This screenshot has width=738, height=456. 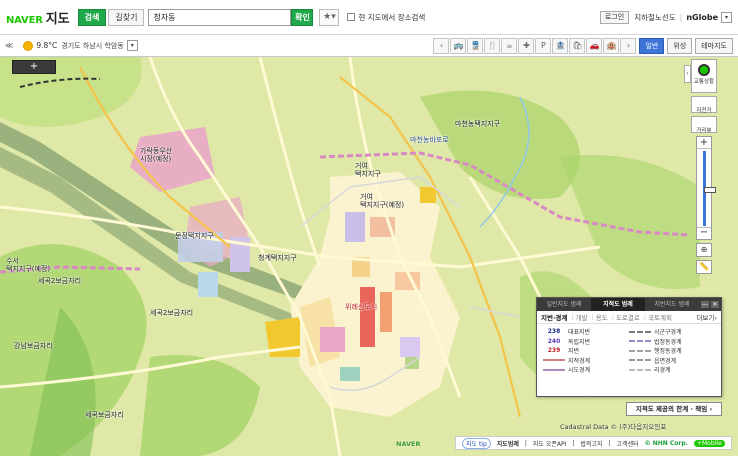 What do you see at coordinates (672, 304) in the screenshot?
I see `tab-lot-legend: 지번지도 범례` at bounding box center [672, 304].